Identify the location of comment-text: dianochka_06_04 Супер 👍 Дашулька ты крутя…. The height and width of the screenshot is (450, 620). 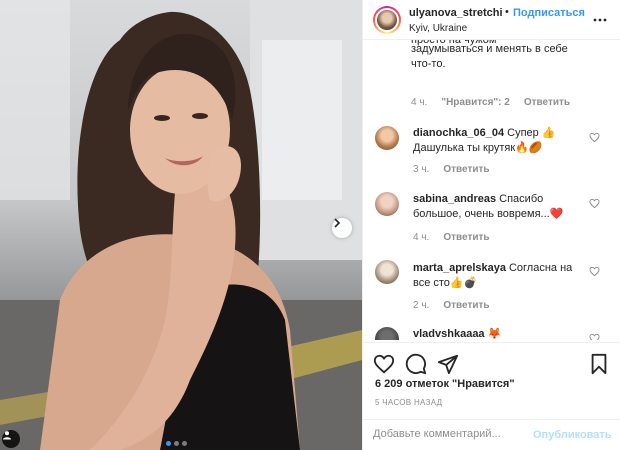
(484, 140).